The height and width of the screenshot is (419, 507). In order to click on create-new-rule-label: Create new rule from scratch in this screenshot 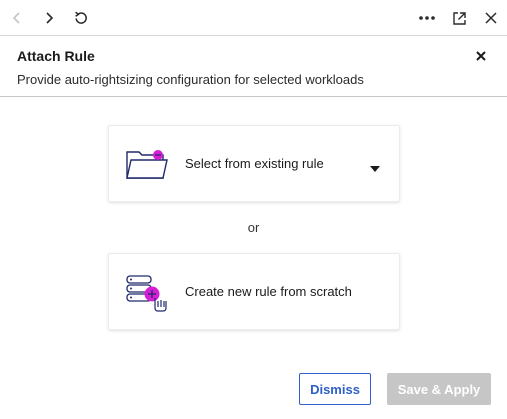, I will do `click(268, 291)`.